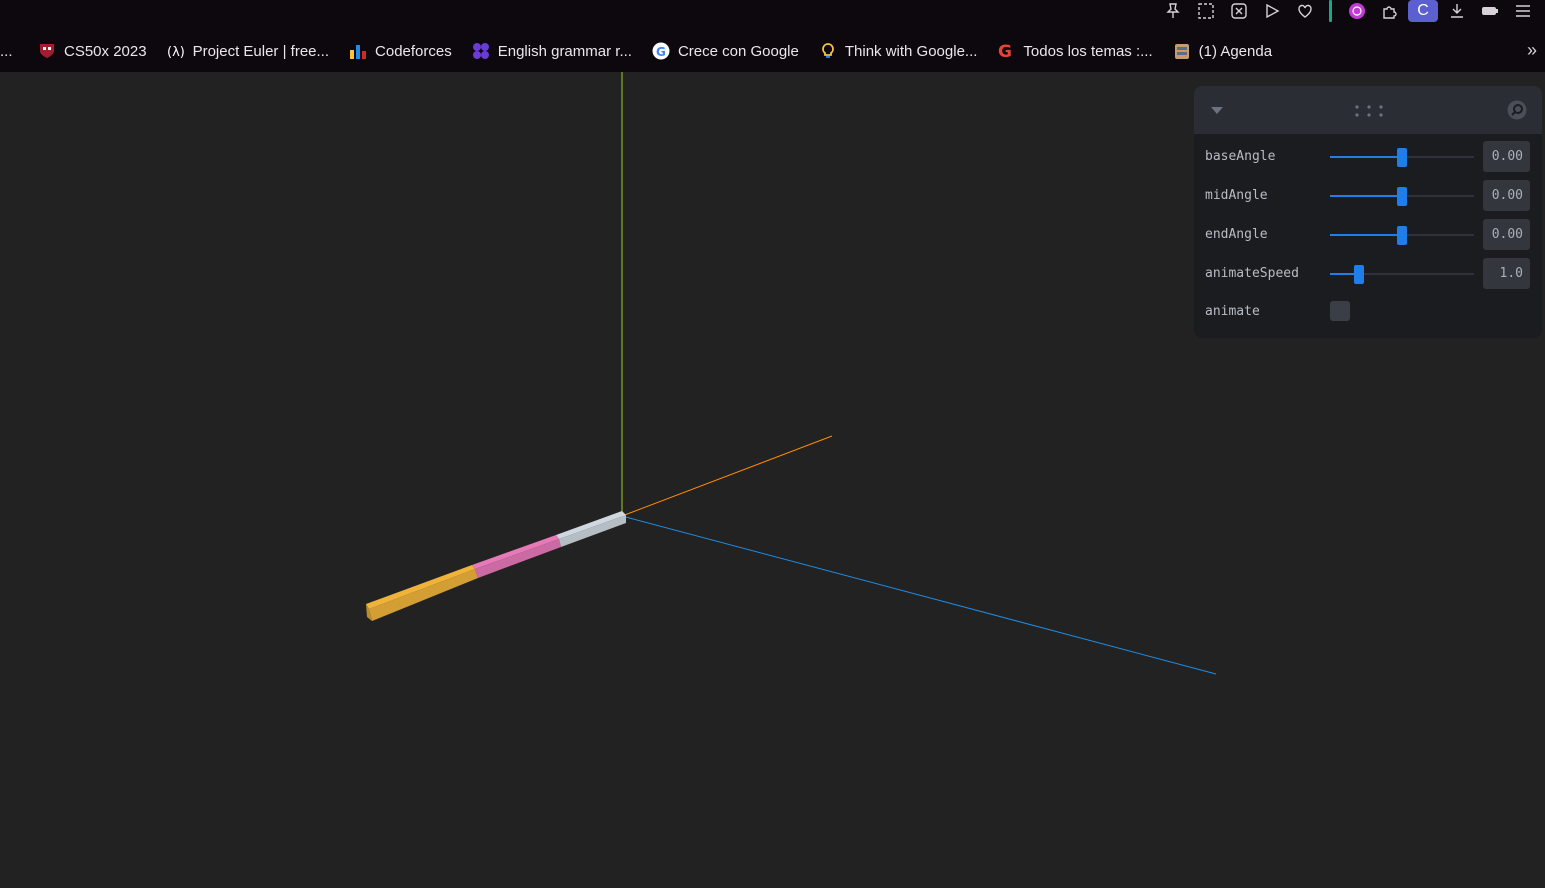  What do you see at coordinates (1236, 234) in the screenshot?
I see `end-angle-label: endAngle` at bounding box center [1236, 234].